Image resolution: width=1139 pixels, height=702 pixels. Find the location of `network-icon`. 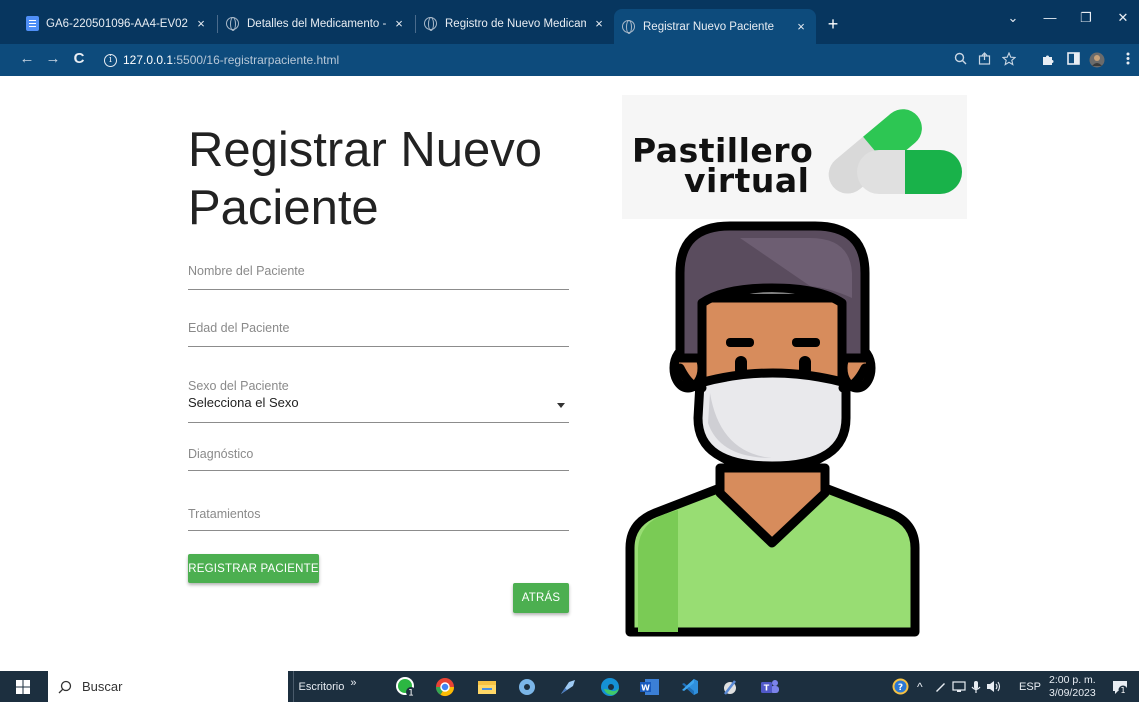

network-icon is located at coordinates (959, 686).